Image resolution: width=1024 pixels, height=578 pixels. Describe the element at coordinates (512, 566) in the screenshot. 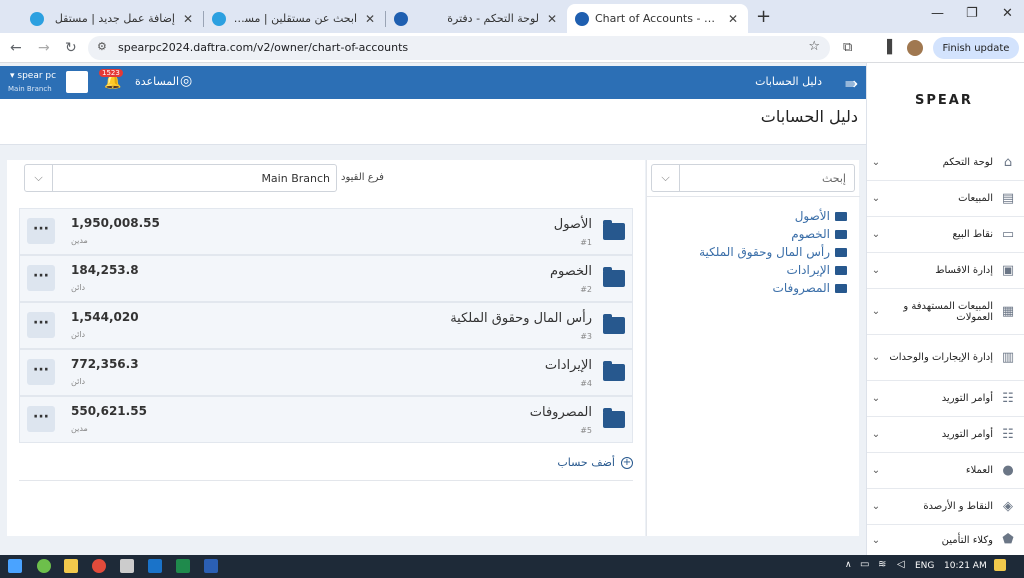

I see `windows-taskbar: ∧ ▭ ≋ ◁ ENG 10:21 AM` at that location.